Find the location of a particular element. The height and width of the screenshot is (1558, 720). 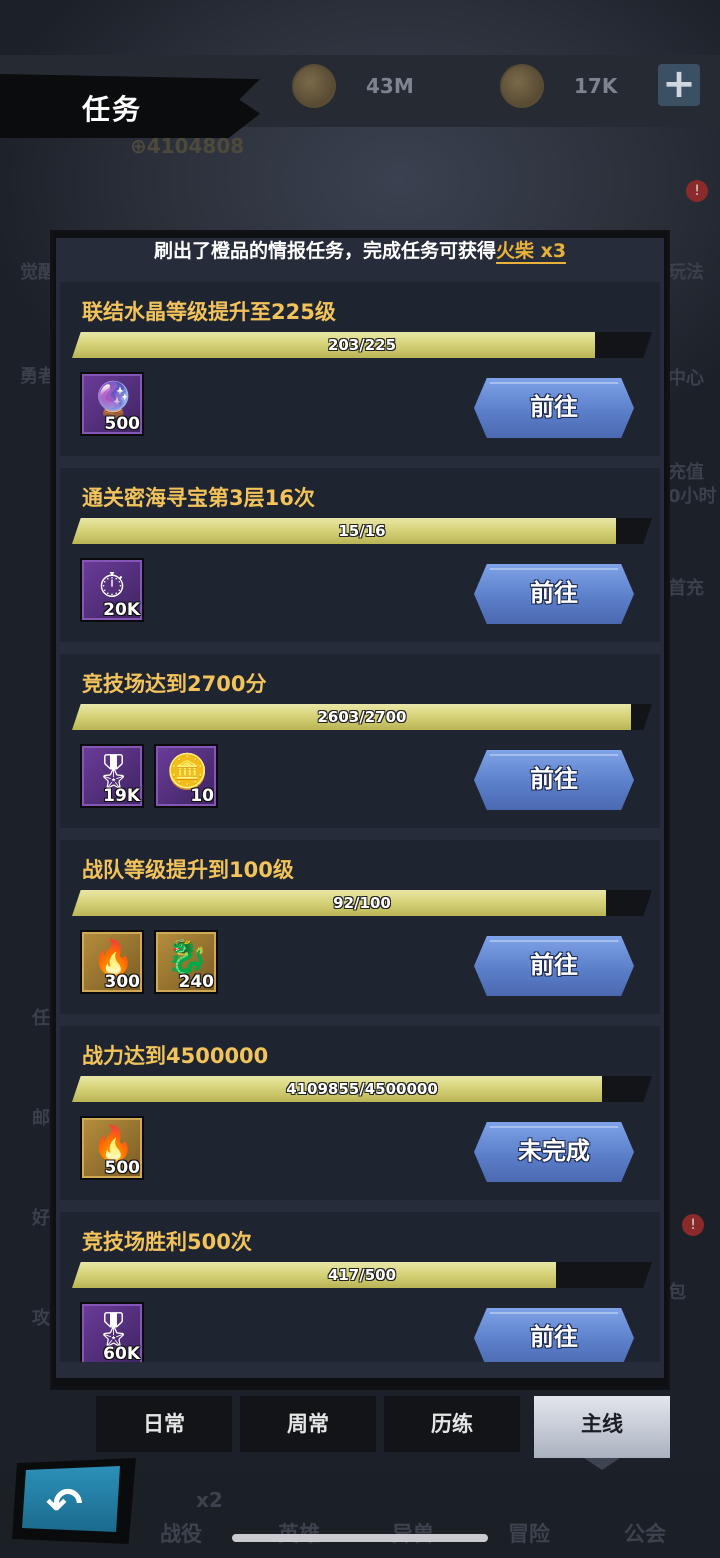

task-name: 竞技场达到2700分 is located at coordinates (174, 684).